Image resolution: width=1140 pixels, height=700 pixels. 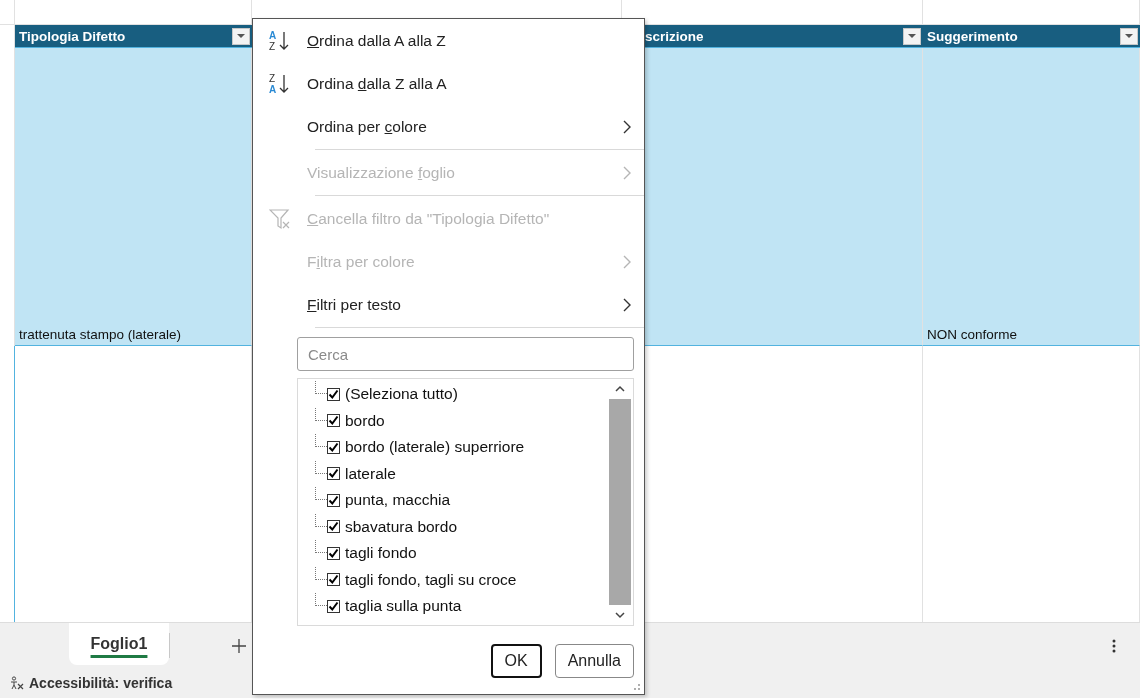 What do you see at coordinates (1114, 645) in the screenshot?
I see `more-options-icon` at bounding box center [1114, 645].